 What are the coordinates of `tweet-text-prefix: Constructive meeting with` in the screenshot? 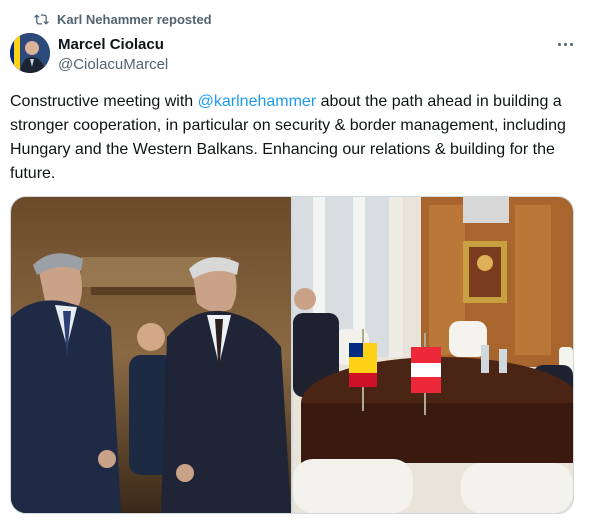 It's located at (104, 101).